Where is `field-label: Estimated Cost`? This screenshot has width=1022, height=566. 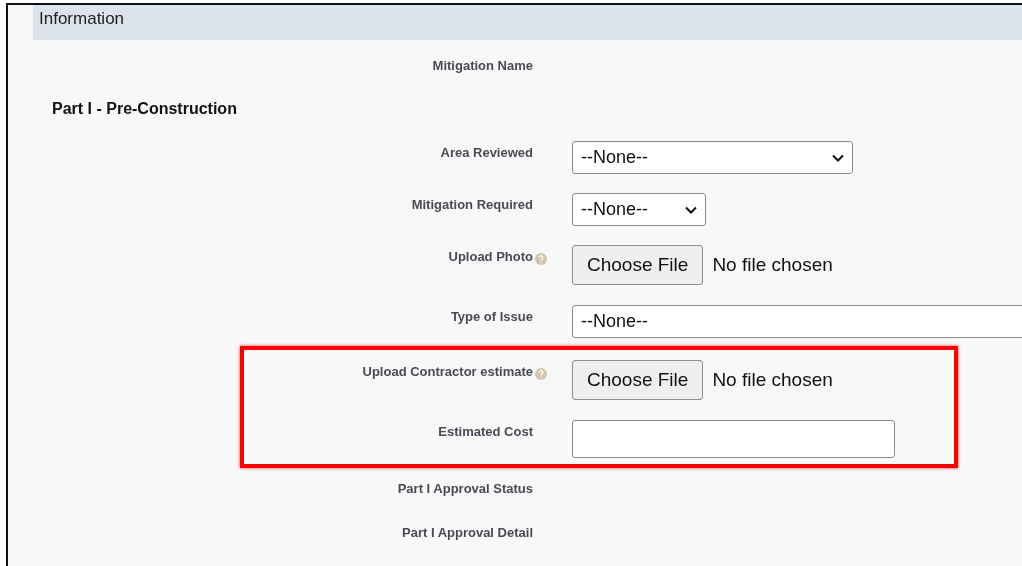
field-label: Estimated Cost is located at coordinates (485, 431).